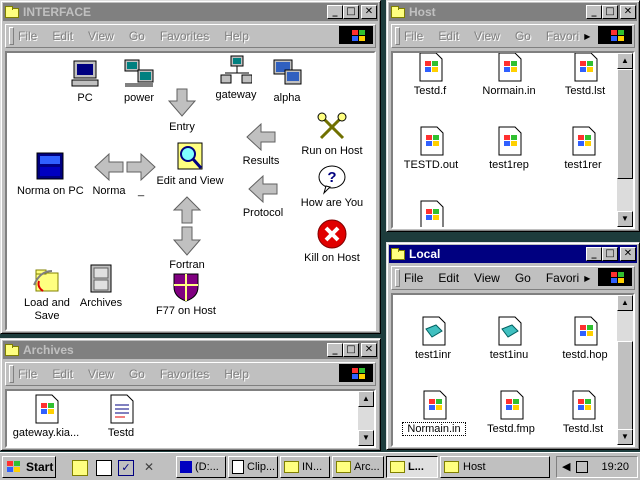 Image resolution: width=640 pixels, height=480 pixels. I want to click on file-item: testd.hop, so click(585, 338).